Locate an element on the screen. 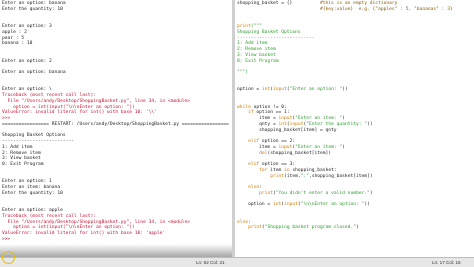  code-token: 2: Remove item is located at coordinates (256, 49).